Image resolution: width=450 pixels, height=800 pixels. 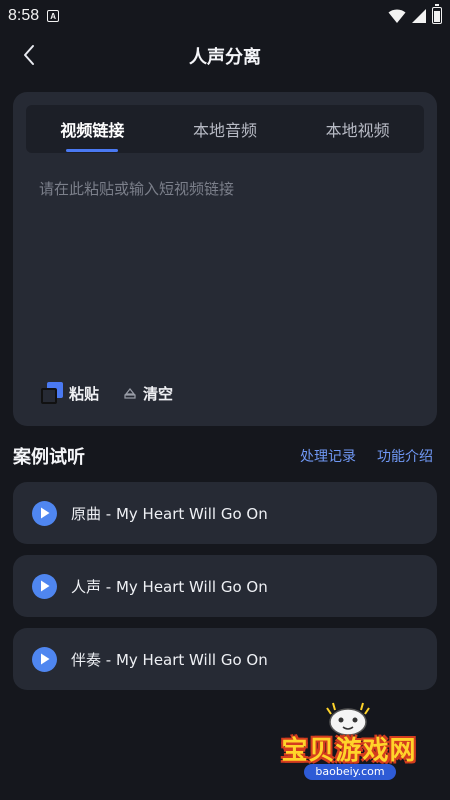 I want to click on status-bar: 8:58 A, so click(x=225, y=16).